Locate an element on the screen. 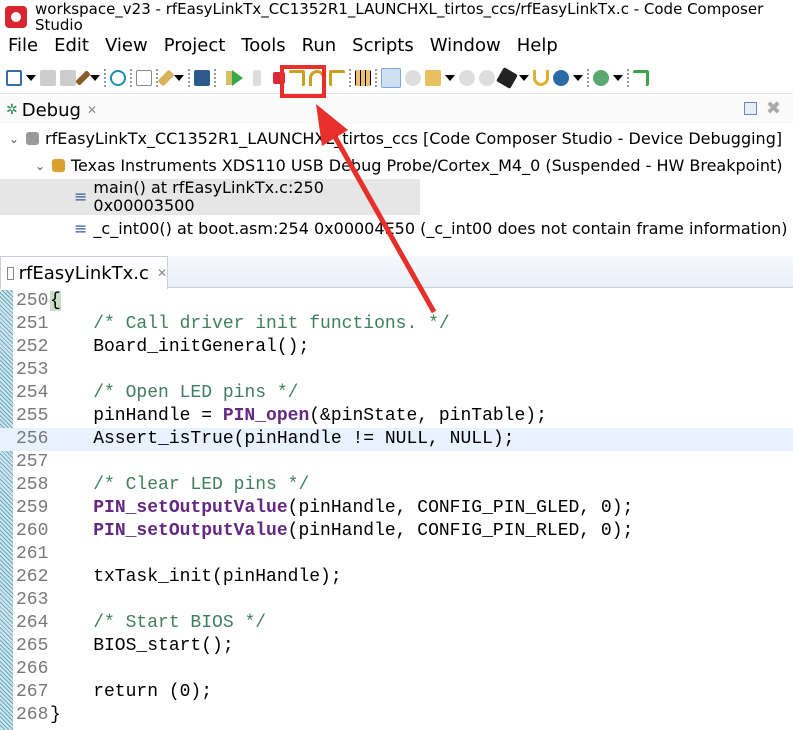 Image resolution: width=793 pixels, height=730 pixels. reset-icon is located at coordinates (467, 77).